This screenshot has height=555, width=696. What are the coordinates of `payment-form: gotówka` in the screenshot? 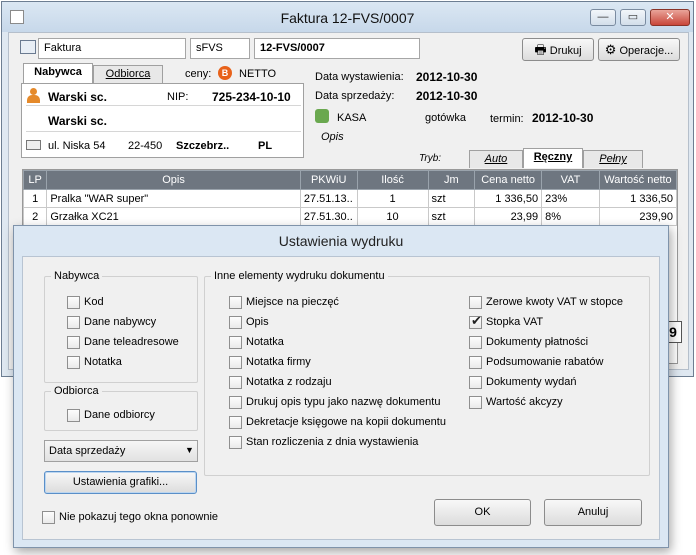 It's located at (445, 118).